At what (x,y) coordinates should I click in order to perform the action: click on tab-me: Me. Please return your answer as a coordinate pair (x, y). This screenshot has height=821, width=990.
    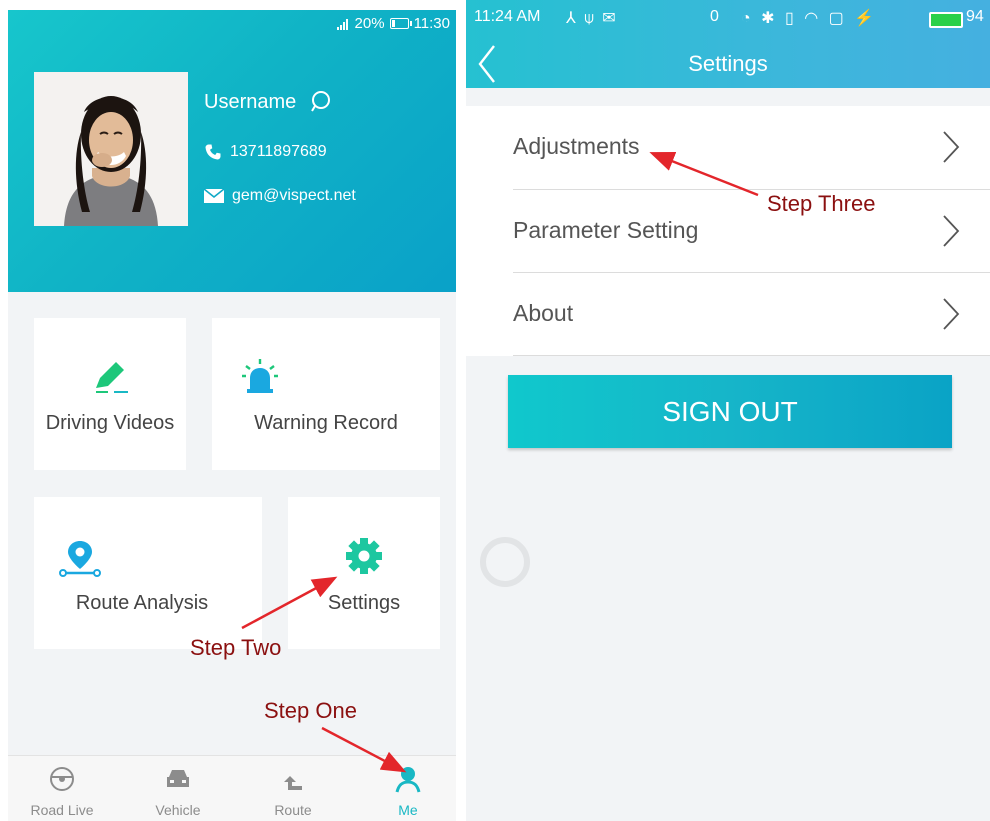
    Looking at the image, I should click on (407, 788).